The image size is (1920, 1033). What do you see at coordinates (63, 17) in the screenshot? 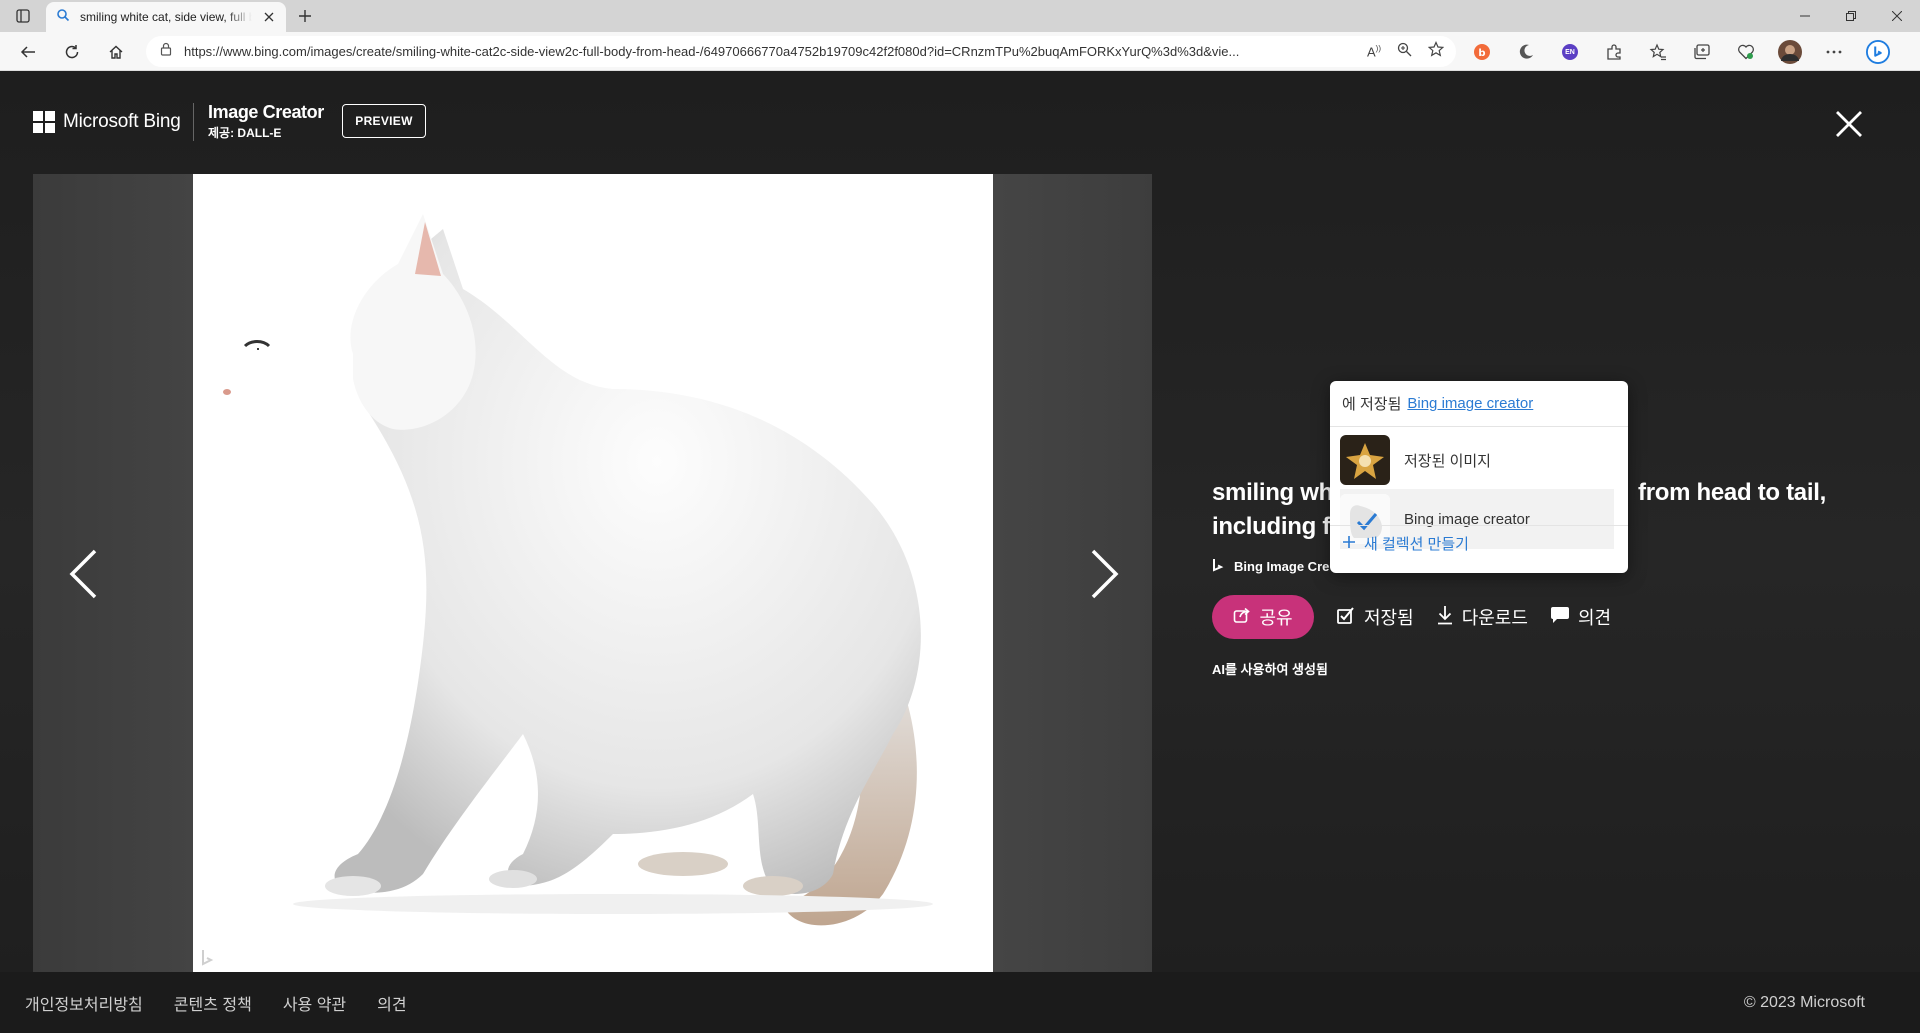
I see `search-icon` at bounding box center [63, 17].